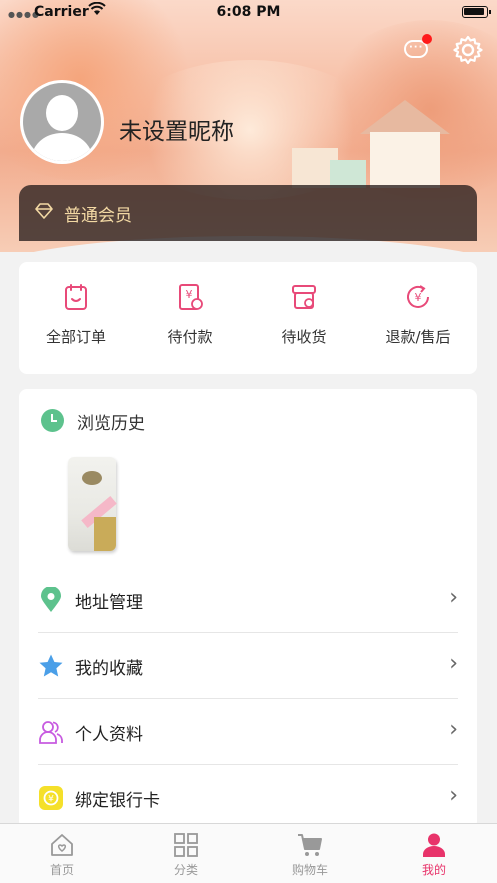 The height and width of the screenshot is (883, 497). I want to click on tab-category: 分类, so click(186, 855).